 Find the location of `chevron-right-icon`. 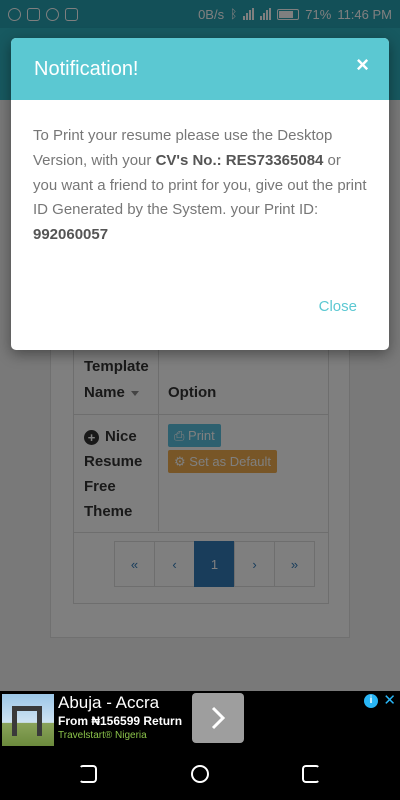

chevron-right-icon is located at coordinates (218, 718).